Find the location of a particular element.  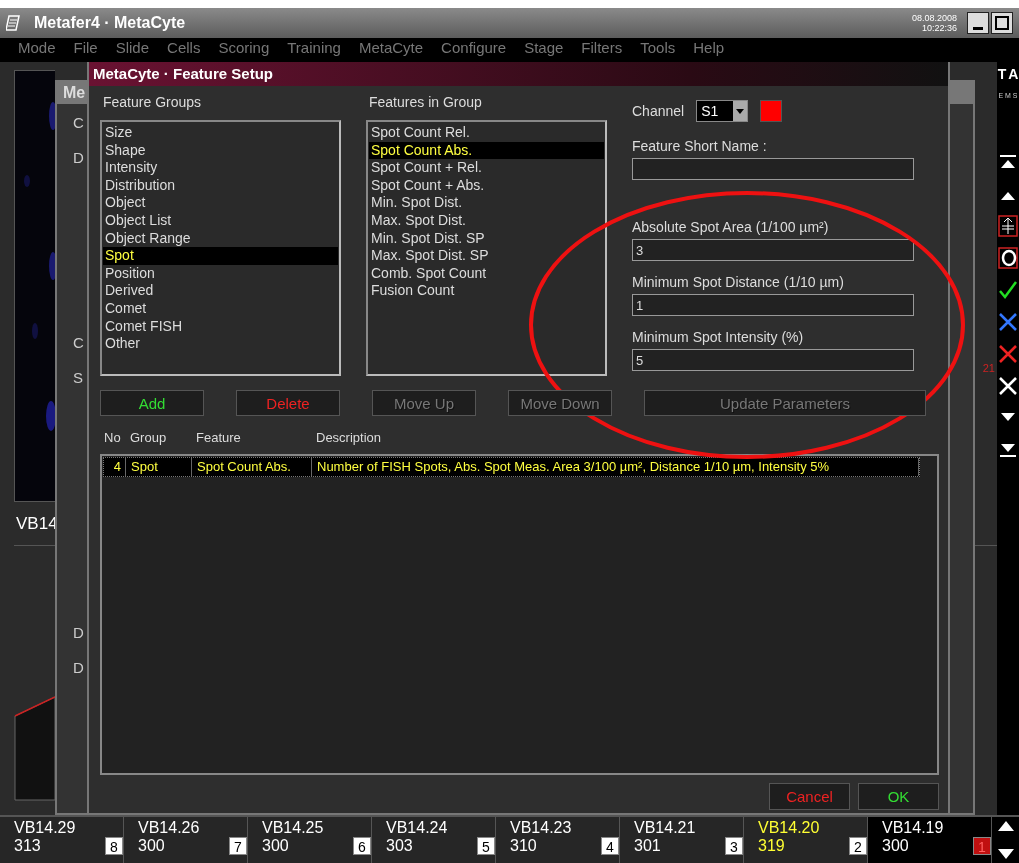

caret-icon is located at coordinates (740, 111).